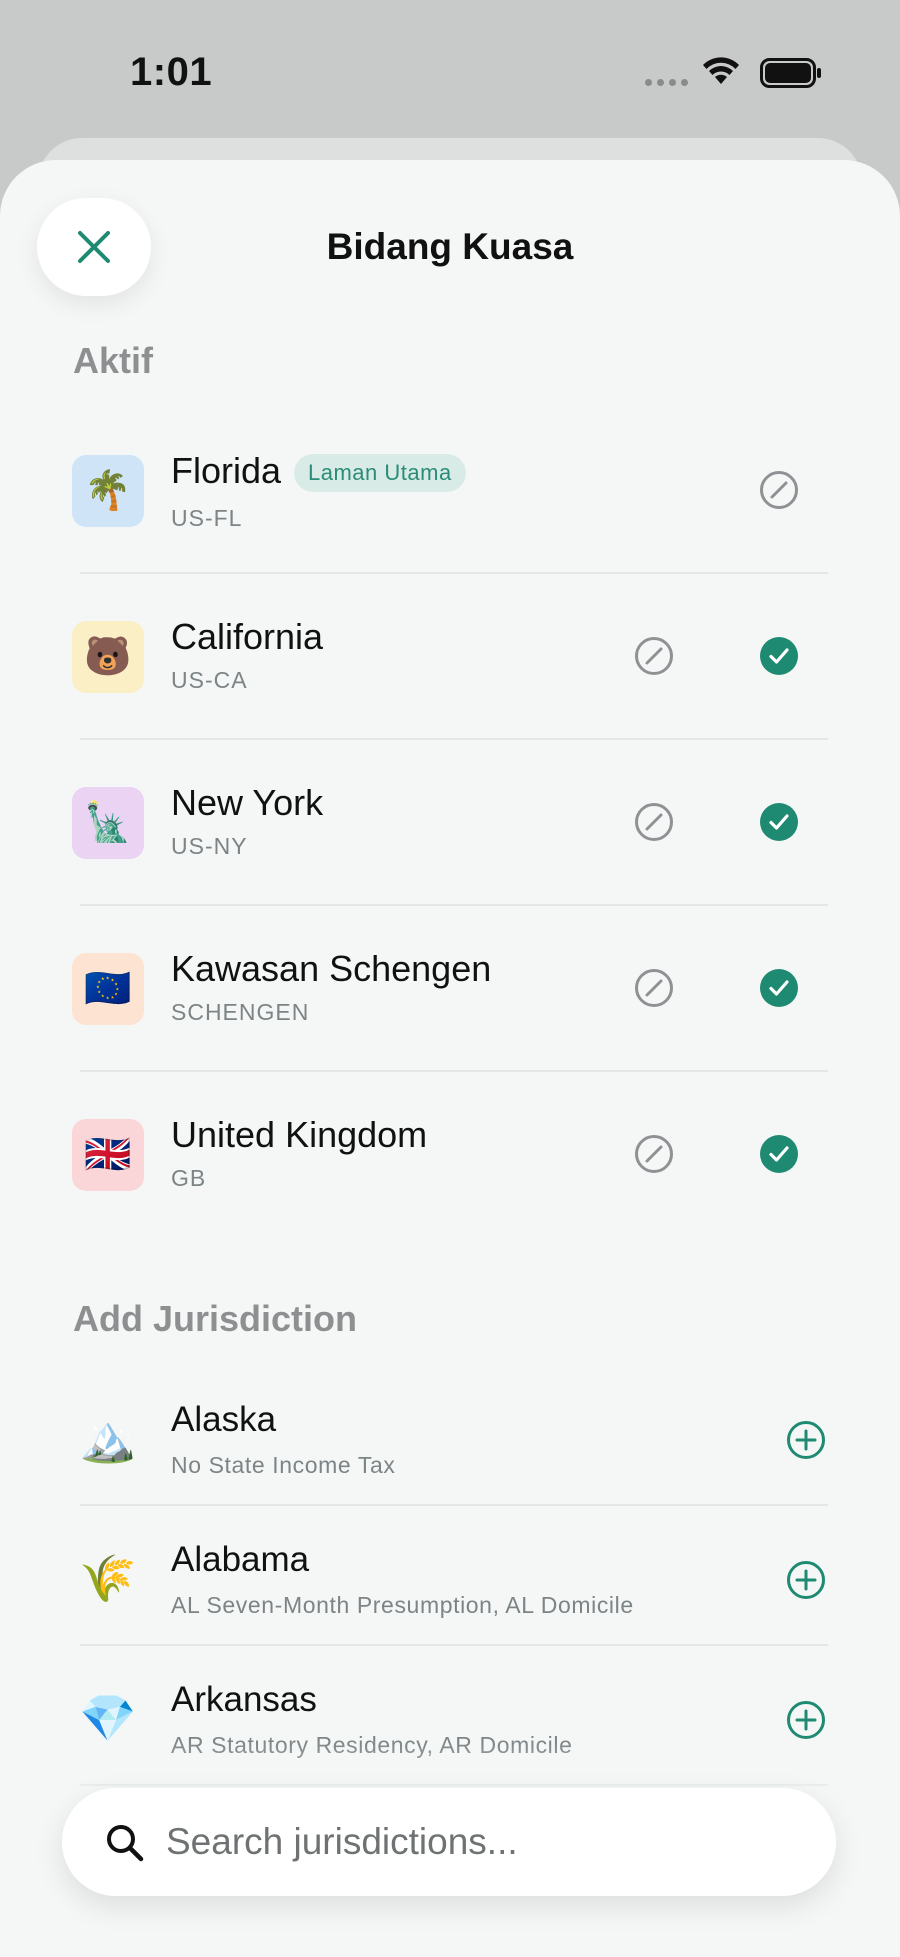 The height and width of the screenshot is (1957, 900). Describe the element at coordinates (108, 1577) in the screenshot. I see `rice-icon: 🌾` at that location.